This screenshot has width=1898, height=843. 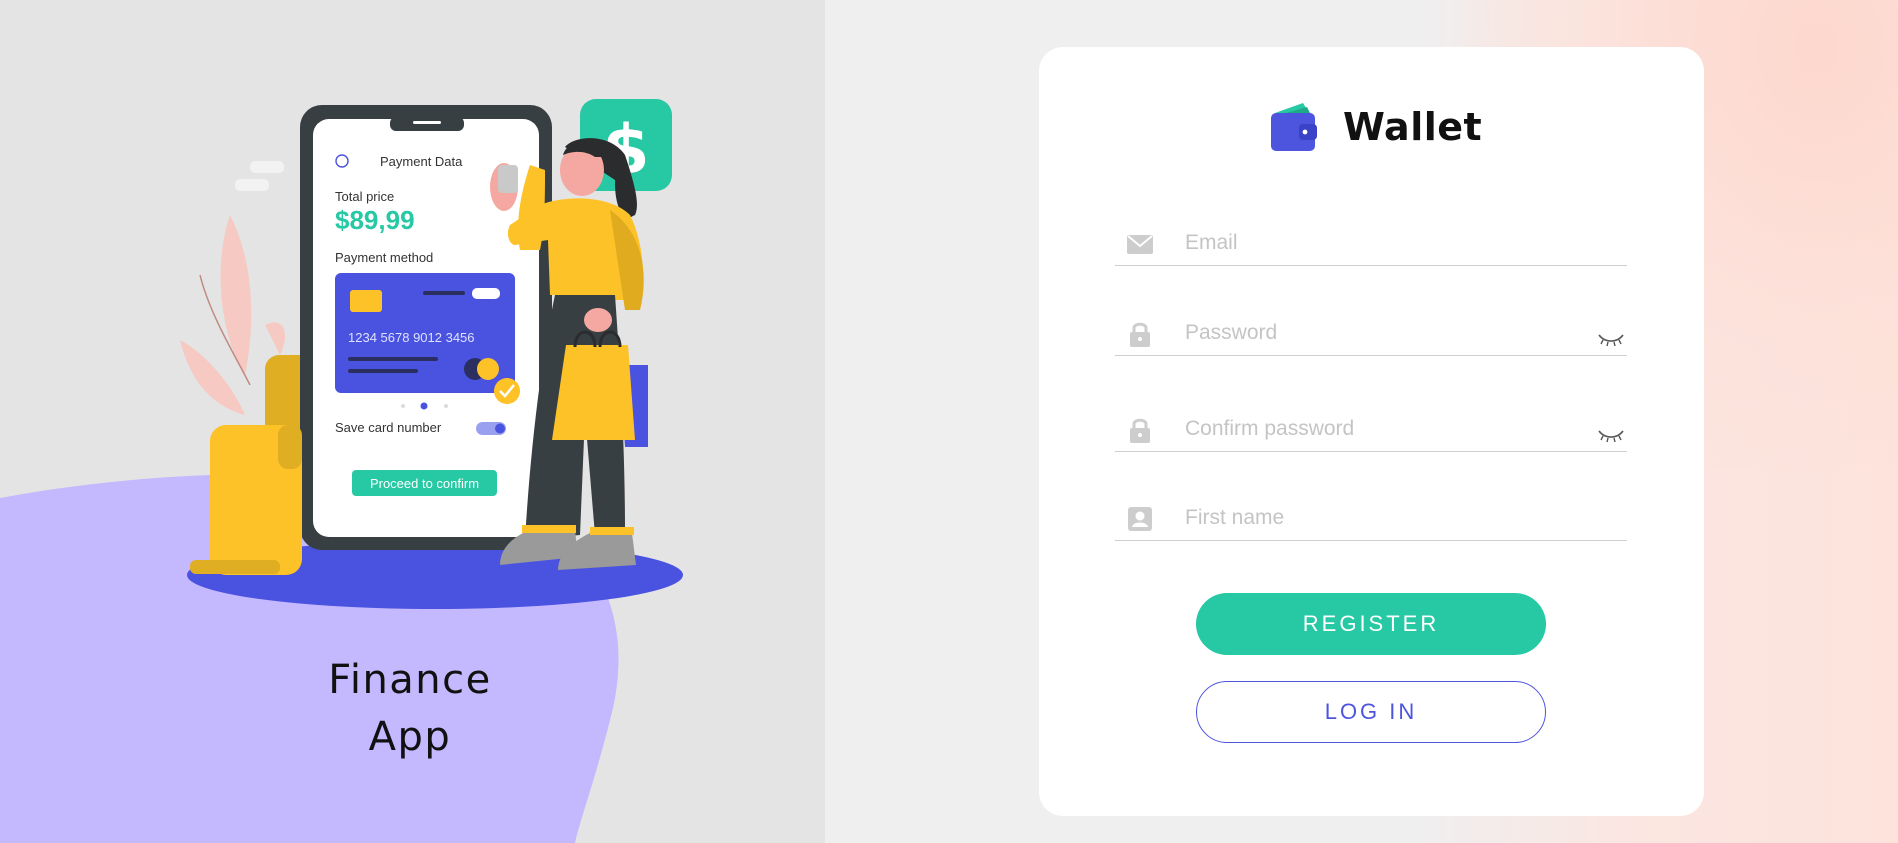 I want to click on phone-total-value: $89,99, so click(x=375, y=220).